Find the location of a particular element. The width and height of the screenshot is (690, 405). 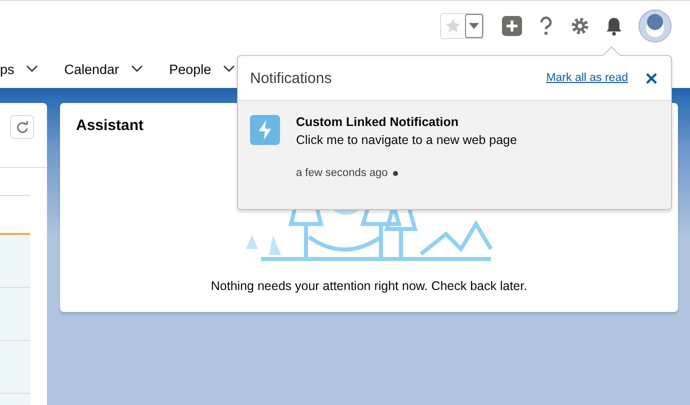

settings-icon is located at coordinates (580, 26).